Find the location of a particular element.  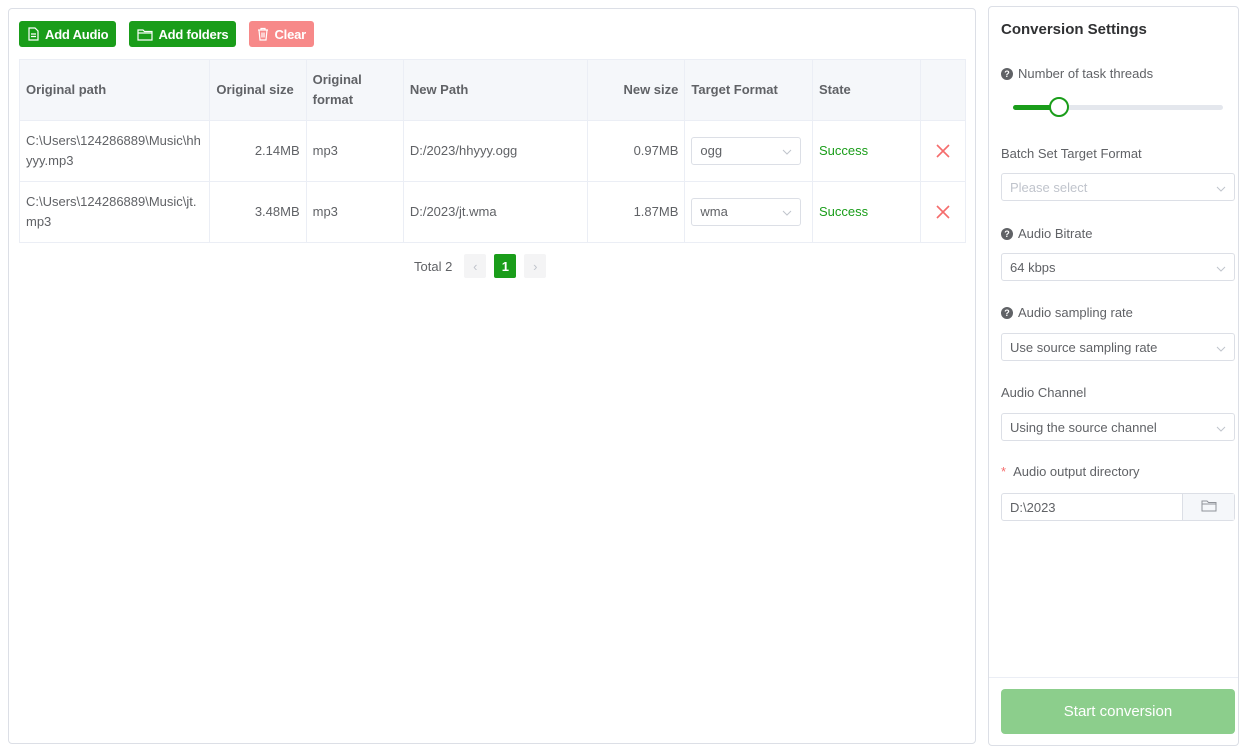

pagination: Total 2 ‹ 1 › is located at coordinates (480, 266).